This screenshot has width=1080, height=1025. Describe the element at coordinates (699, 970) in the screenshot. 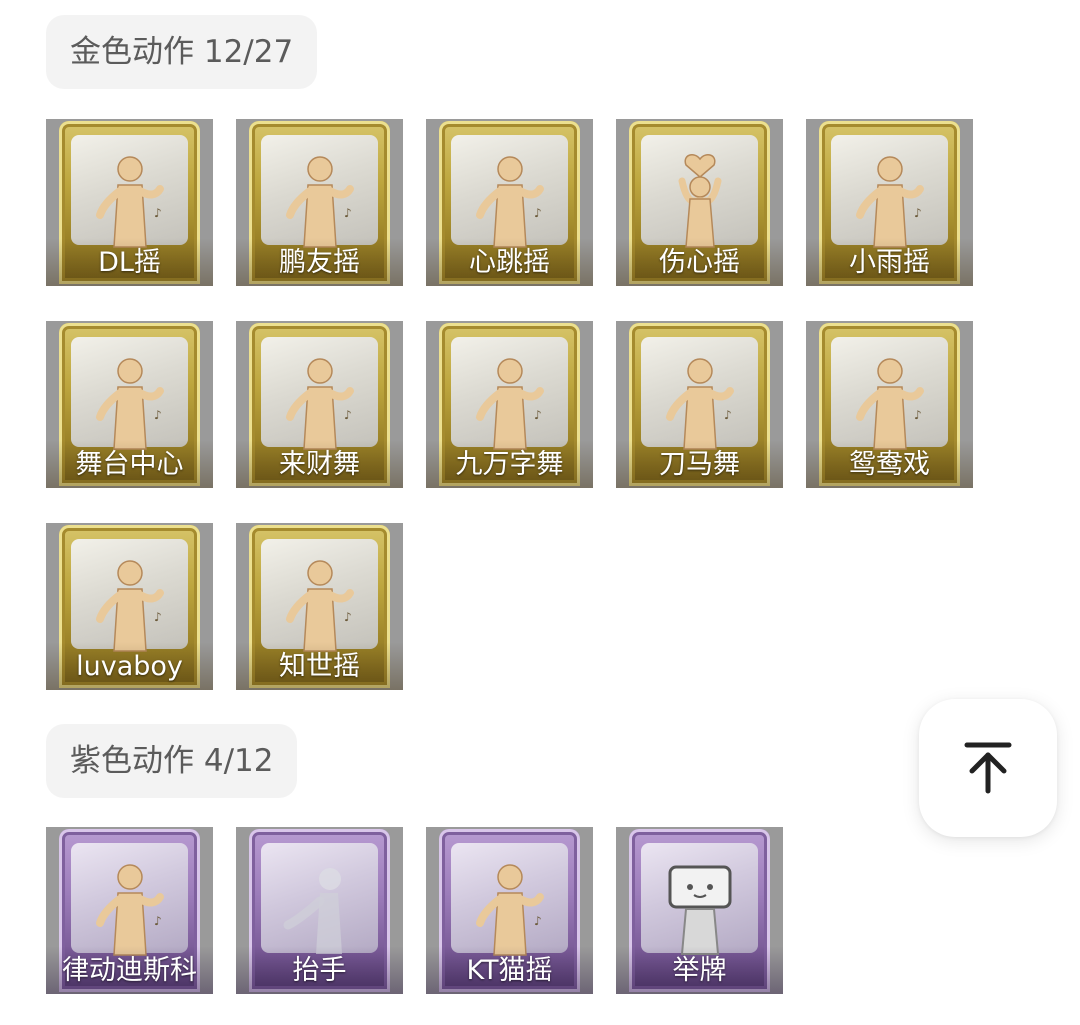

I see `card-label: 举牌` at that location.